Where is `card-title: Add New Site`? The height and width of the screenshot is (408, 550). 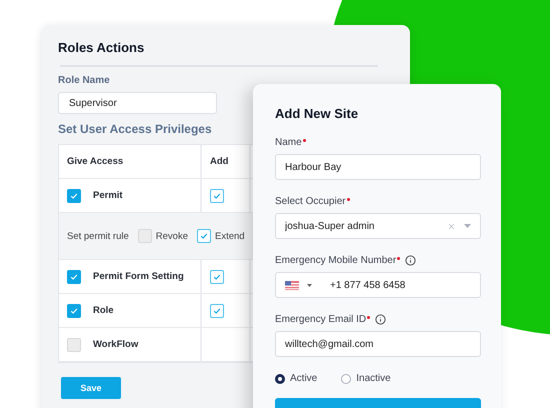
card-title: Add New Site is located at coordinates (317, 113).